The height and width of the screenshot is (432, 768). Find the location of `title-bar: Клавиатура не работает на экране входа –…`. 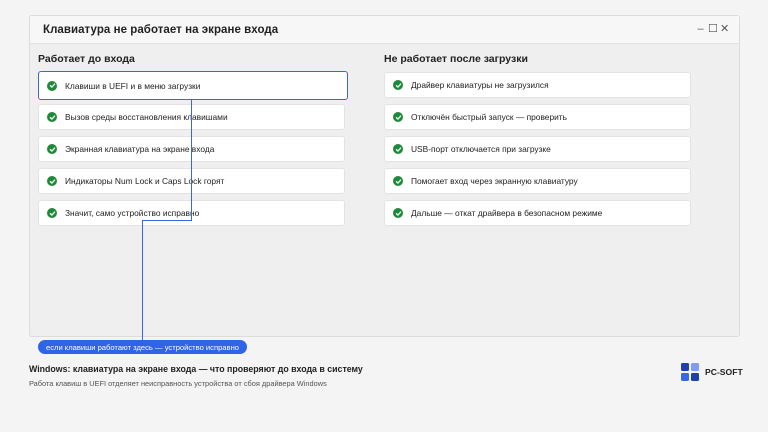

title-bar: Клавиатура не работает на экране входа –… is located at coordinates (384, 30).